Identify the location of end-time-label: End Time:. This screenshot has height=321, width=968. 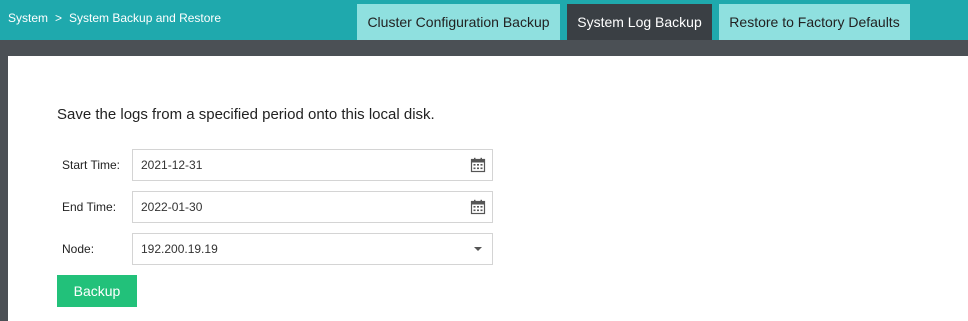
(89, 207).